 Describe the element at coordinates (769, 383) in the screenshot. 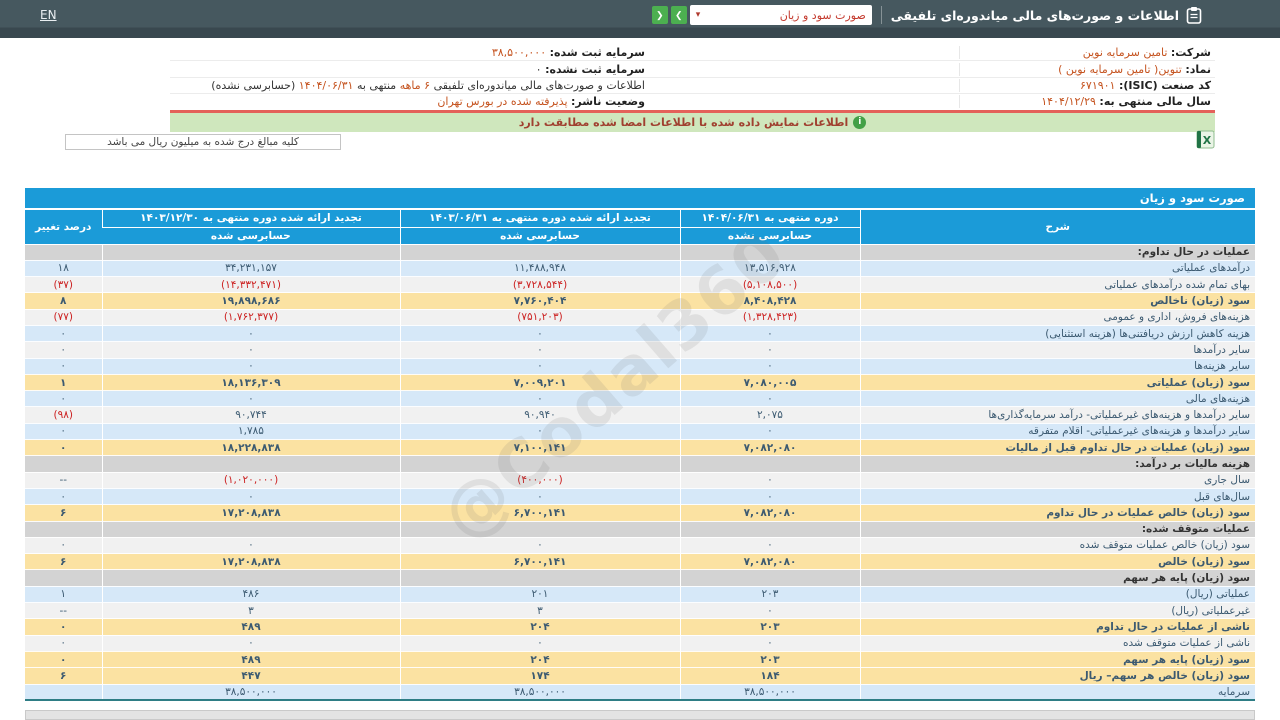

I see `row-value: ۷,۰۸۰,۰۰۵` at that location.